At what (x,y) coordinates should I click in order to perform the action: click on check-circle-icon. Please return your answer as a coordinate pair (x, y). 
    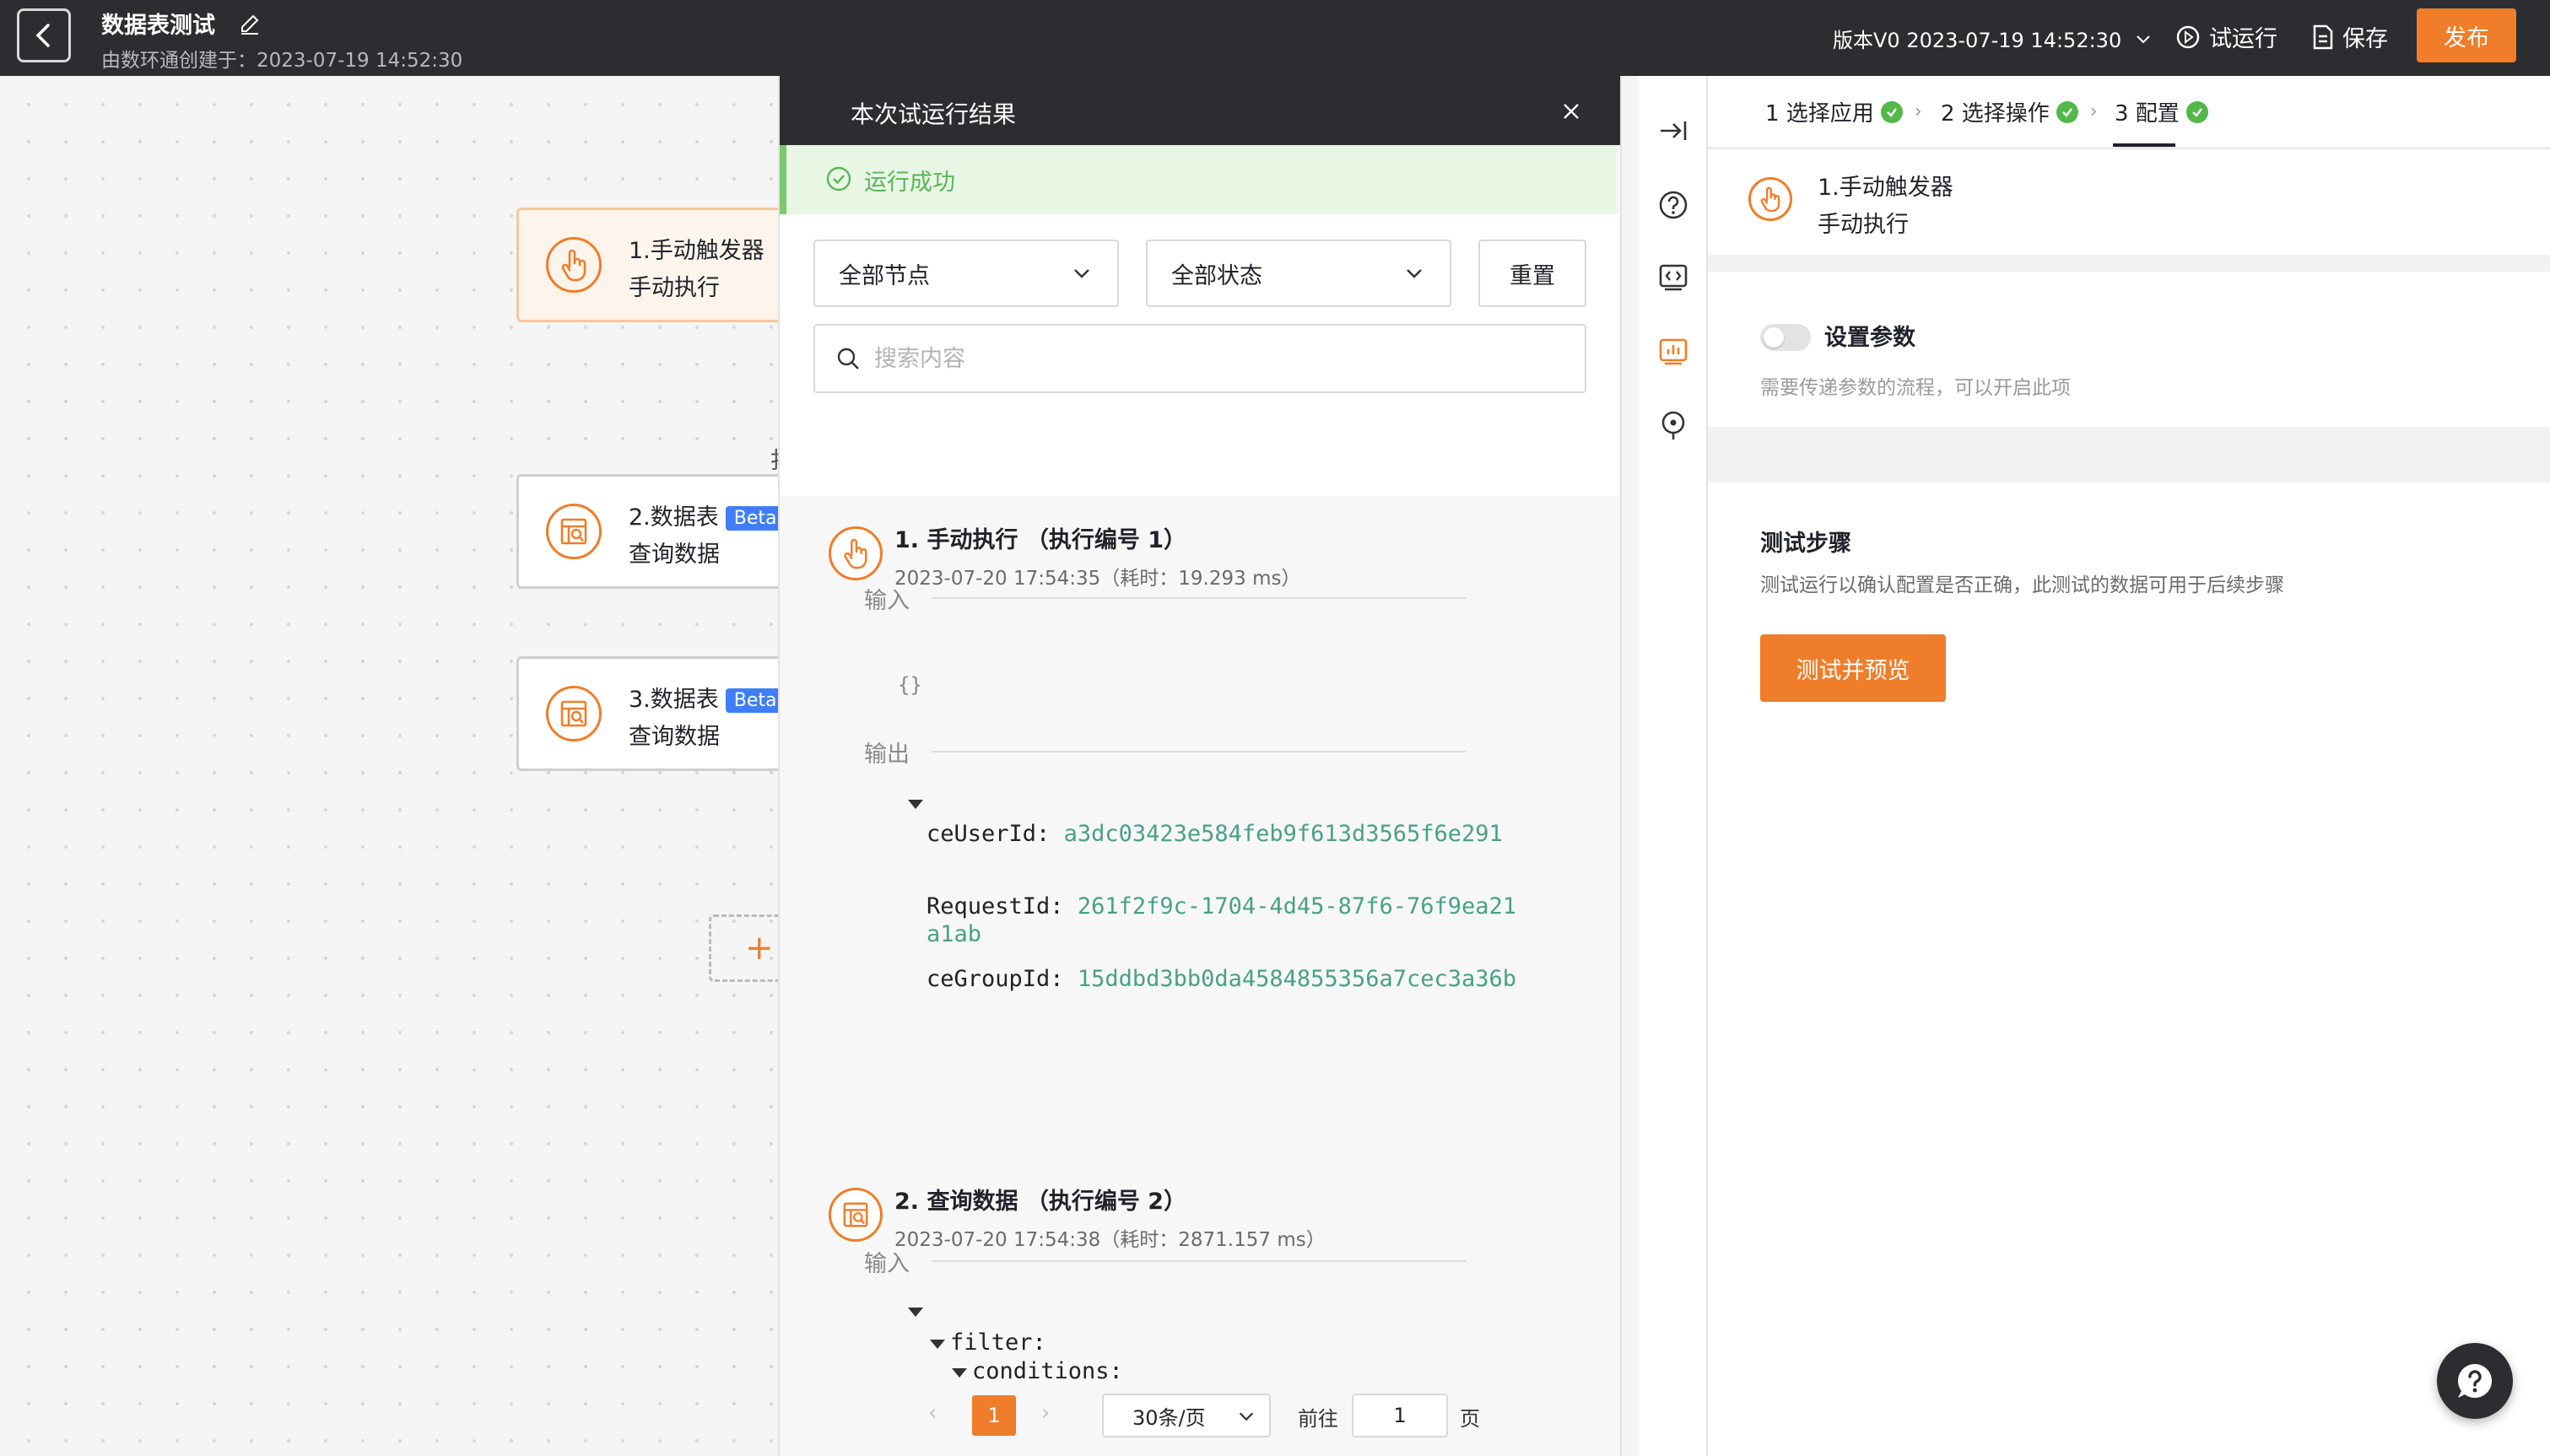
    Looking at the image, I should click on (838, 179).